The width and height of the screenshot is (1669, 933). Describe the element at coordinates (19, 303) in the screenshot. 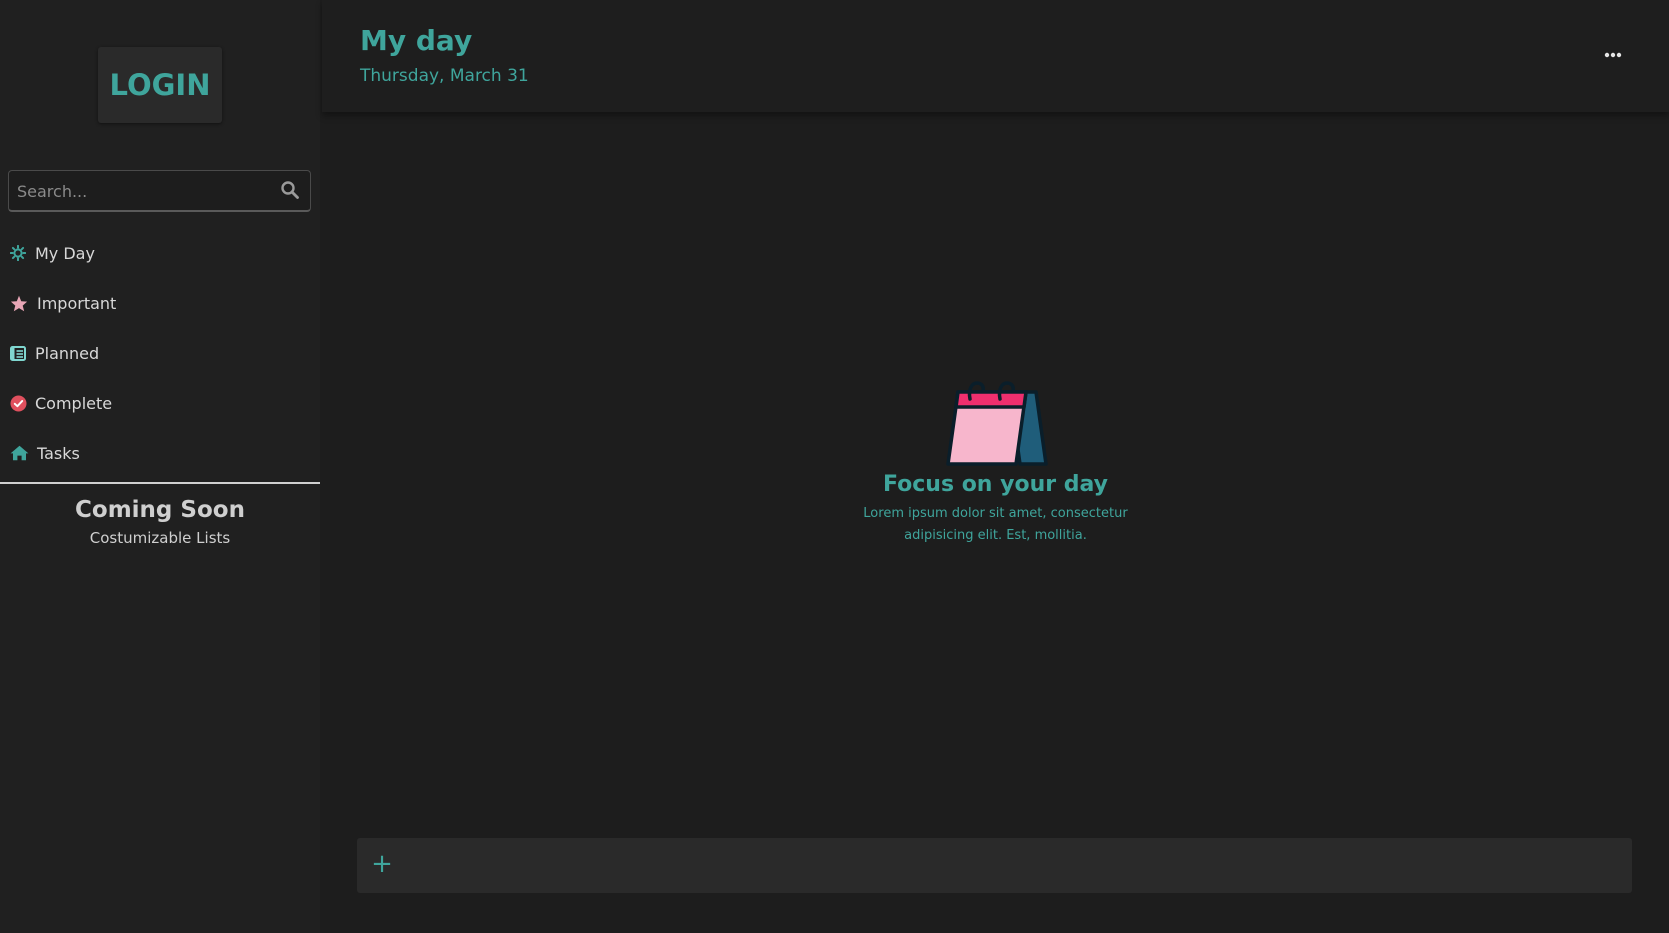

I see `star-icon` at that location.